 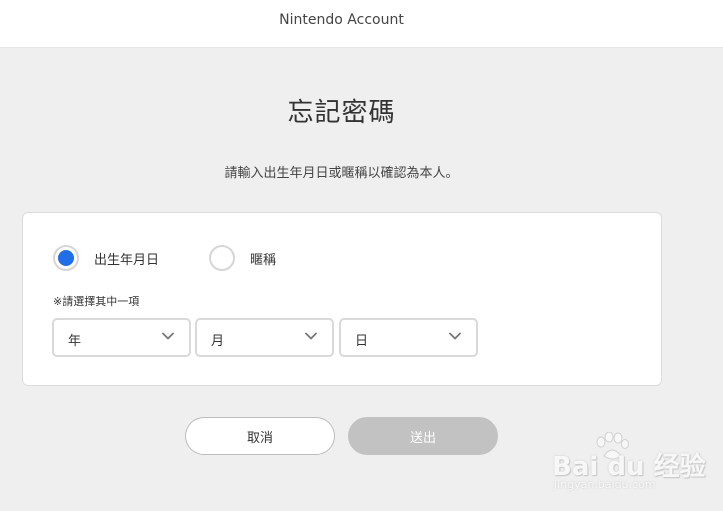 I want to click on baidu-watermark: Bai du 经验 jingyan.baidu.com, so click(x=632, y=463).